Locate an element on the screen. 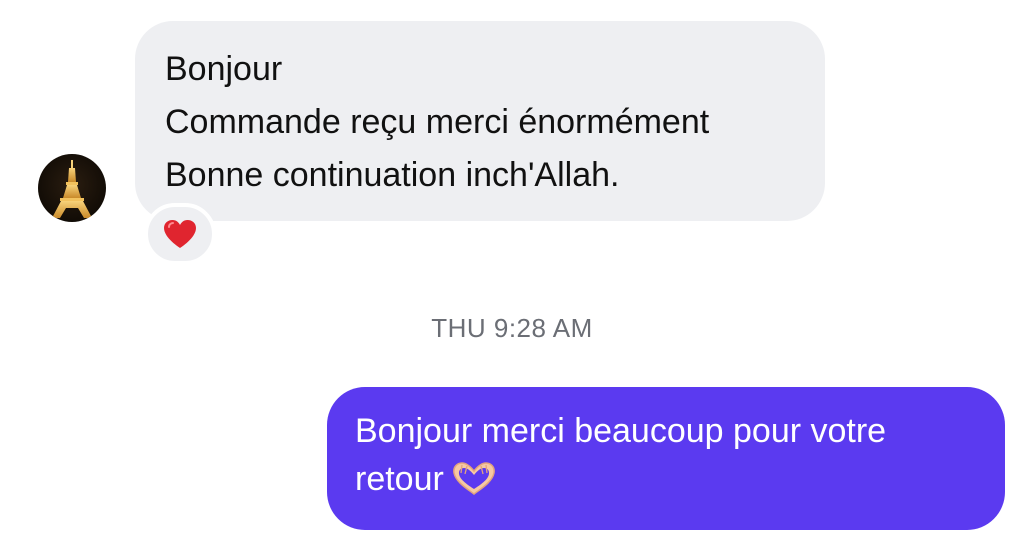 This screenshot has height=546, width=1024. message-timestamp: THU 9:28 AM is located at coordinates (512, 328).